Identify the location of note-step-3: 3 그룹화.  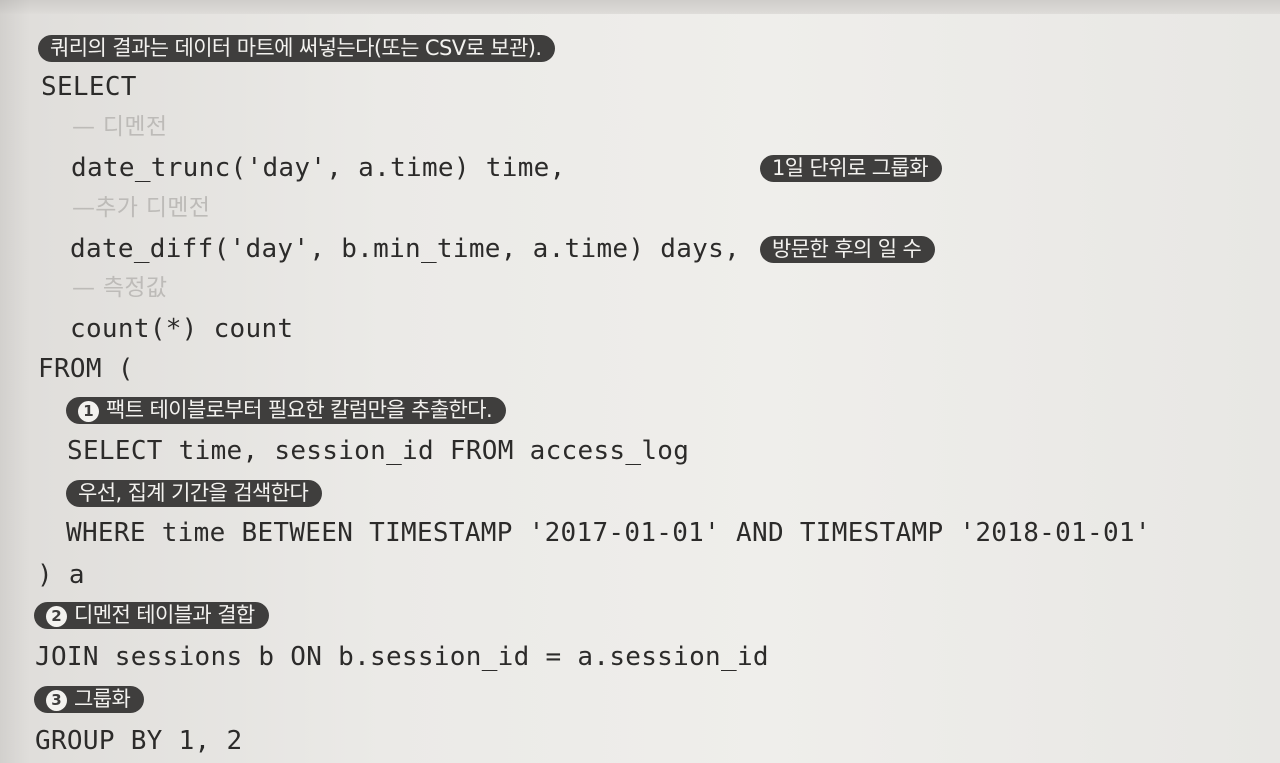
(89, 699).